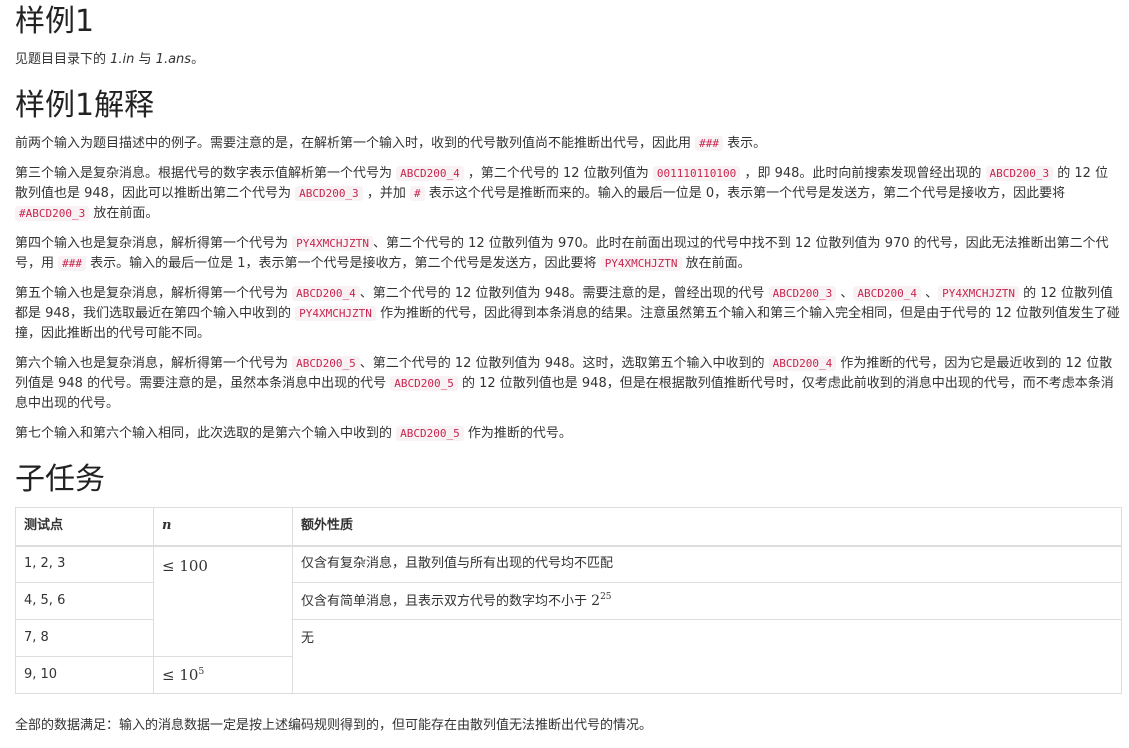  Describe the element at coordinates (84, 601) in the screenshot. I see `cell-tests: 4, 5, 6` at that location.